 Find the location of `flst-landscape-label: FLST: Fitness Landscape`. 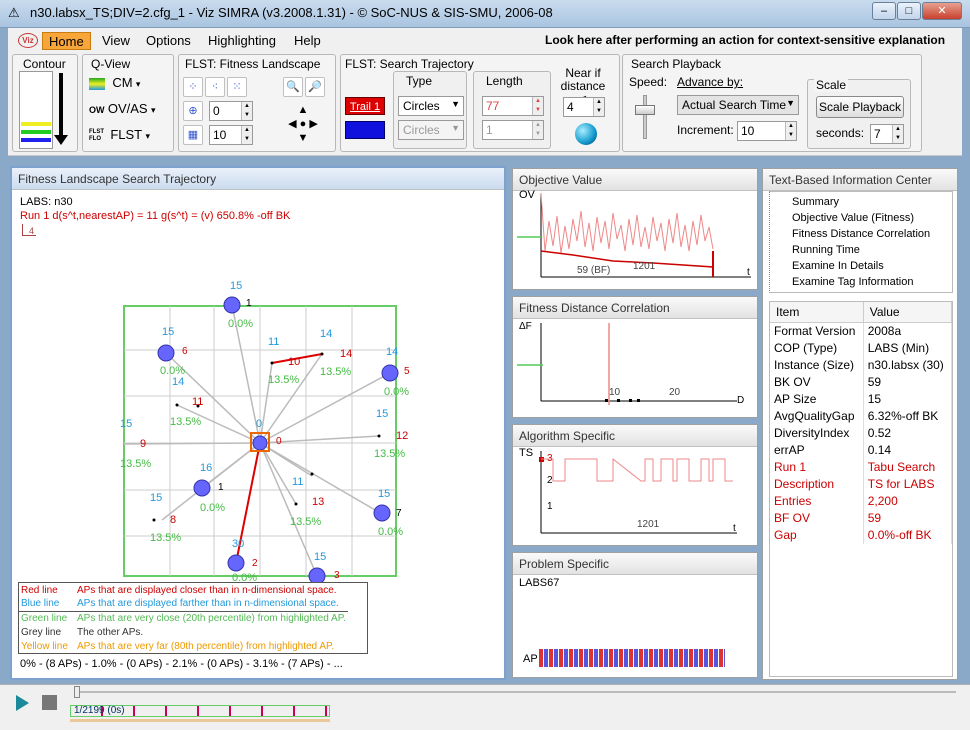

flst-landscape-label: FLST: Fitness Landscape is located at coordinates (253, 64).